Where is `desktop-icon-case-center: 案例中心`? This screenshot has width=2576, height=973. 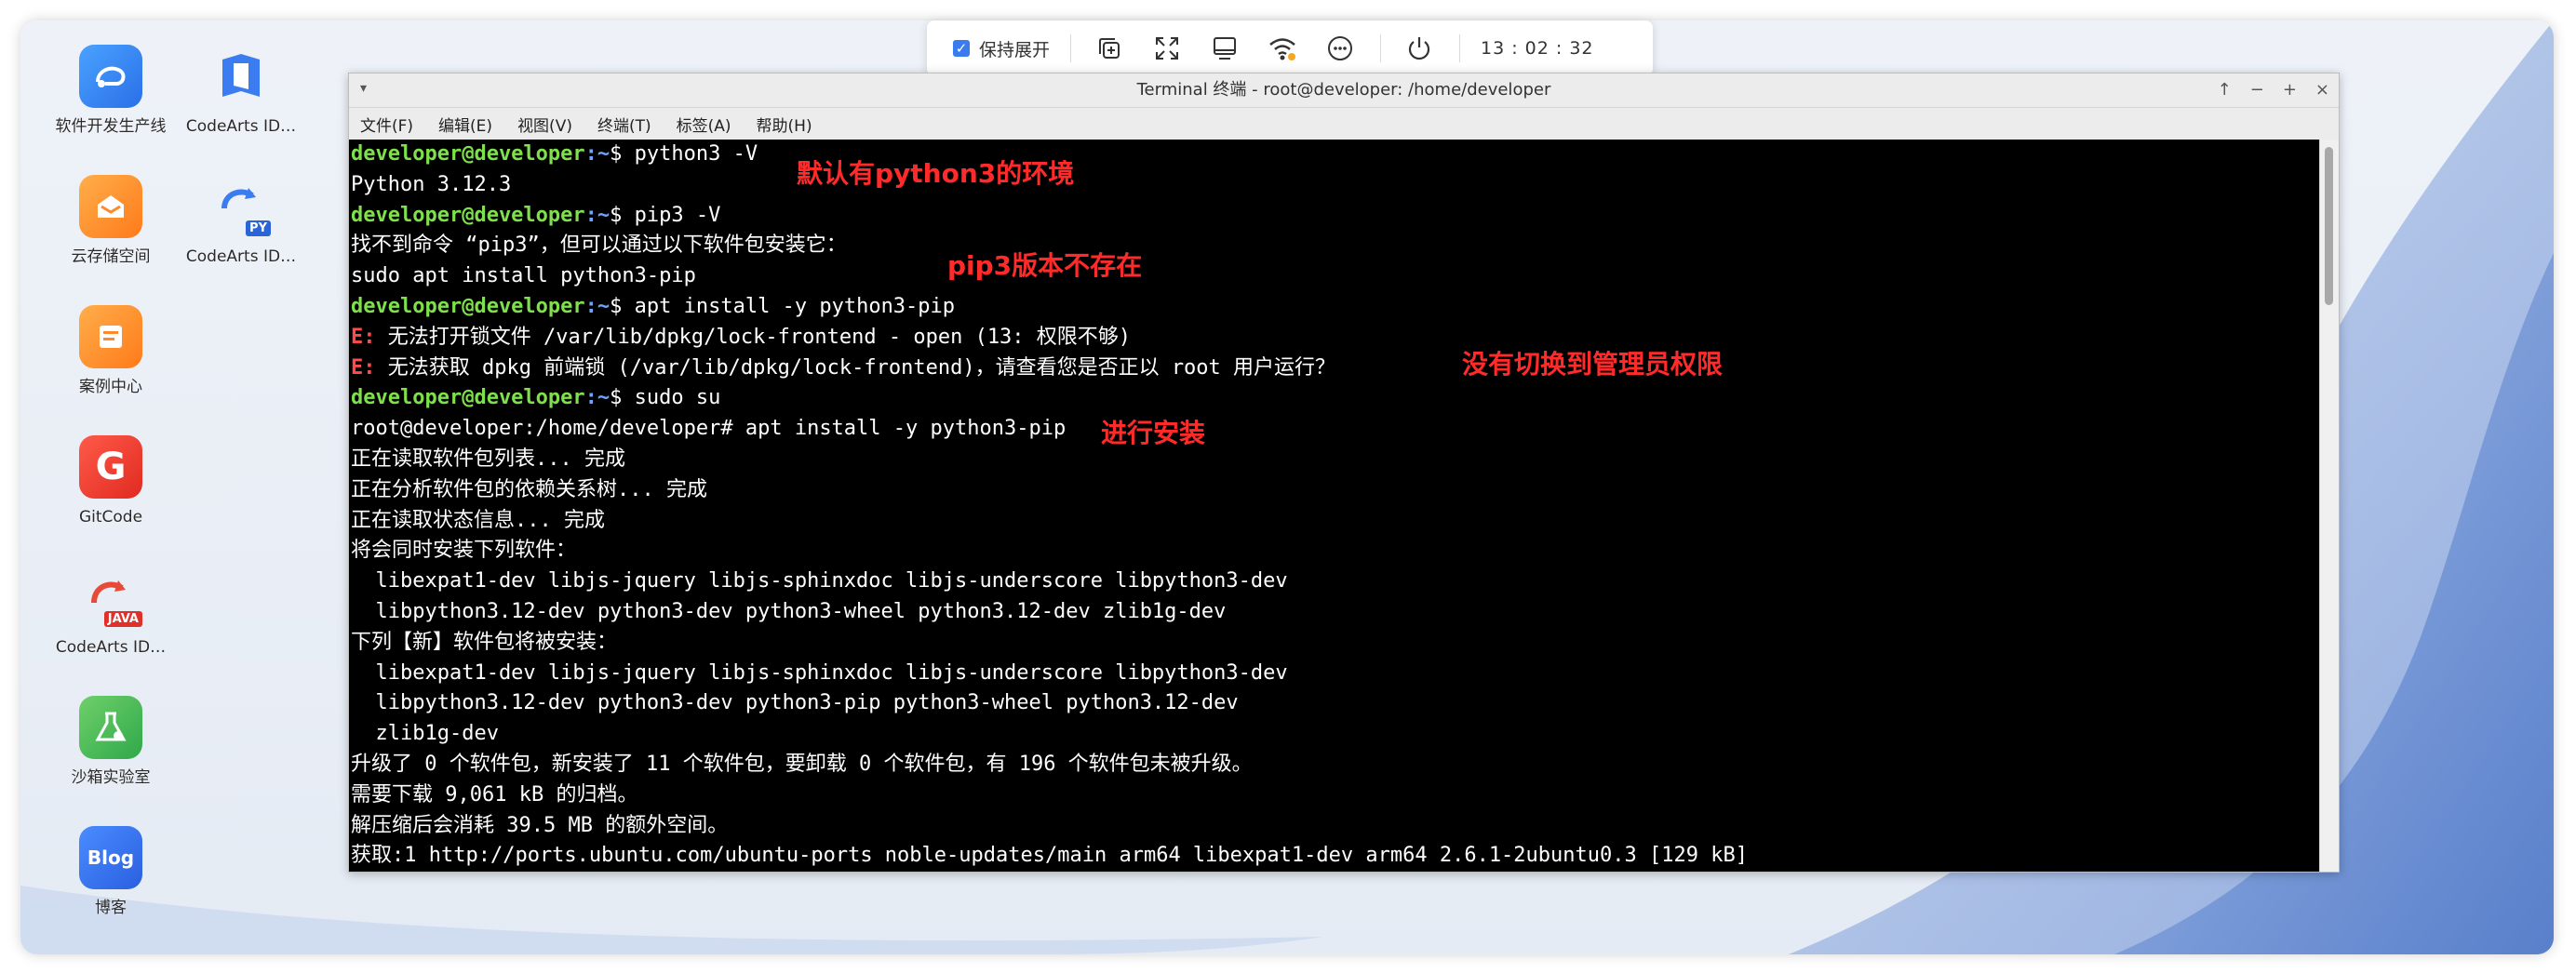
desktop-icon-case-center: 案例中心 is located at coordinates (110, 350).